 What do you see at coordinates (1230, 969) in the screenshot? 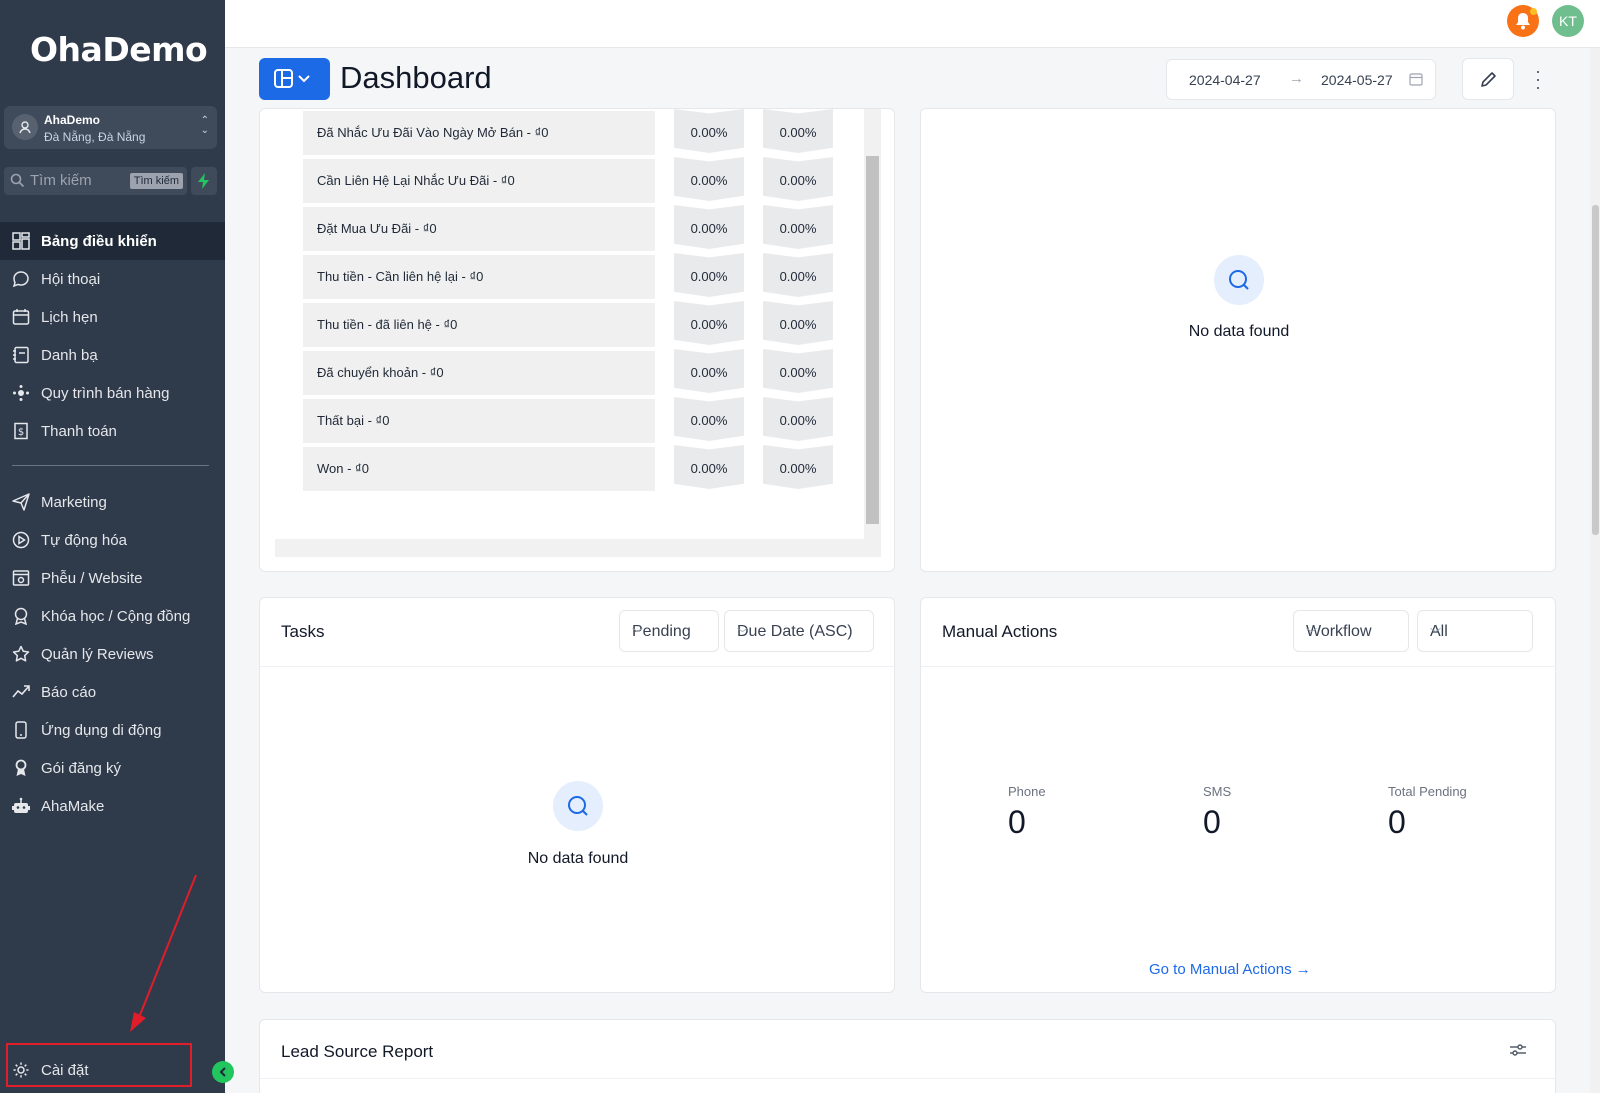
I see `go-to-manual-actions-link: Go to Manual Actions →` at bounding box center [1230, 969].